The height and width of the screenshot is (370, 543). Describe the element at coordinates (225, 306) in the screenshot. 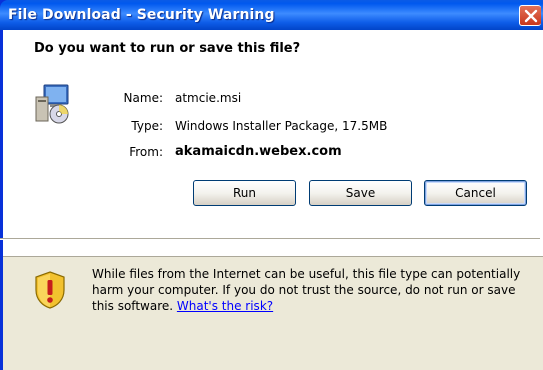

I see `whats-the-risk-link: What's the risk?` at that location.